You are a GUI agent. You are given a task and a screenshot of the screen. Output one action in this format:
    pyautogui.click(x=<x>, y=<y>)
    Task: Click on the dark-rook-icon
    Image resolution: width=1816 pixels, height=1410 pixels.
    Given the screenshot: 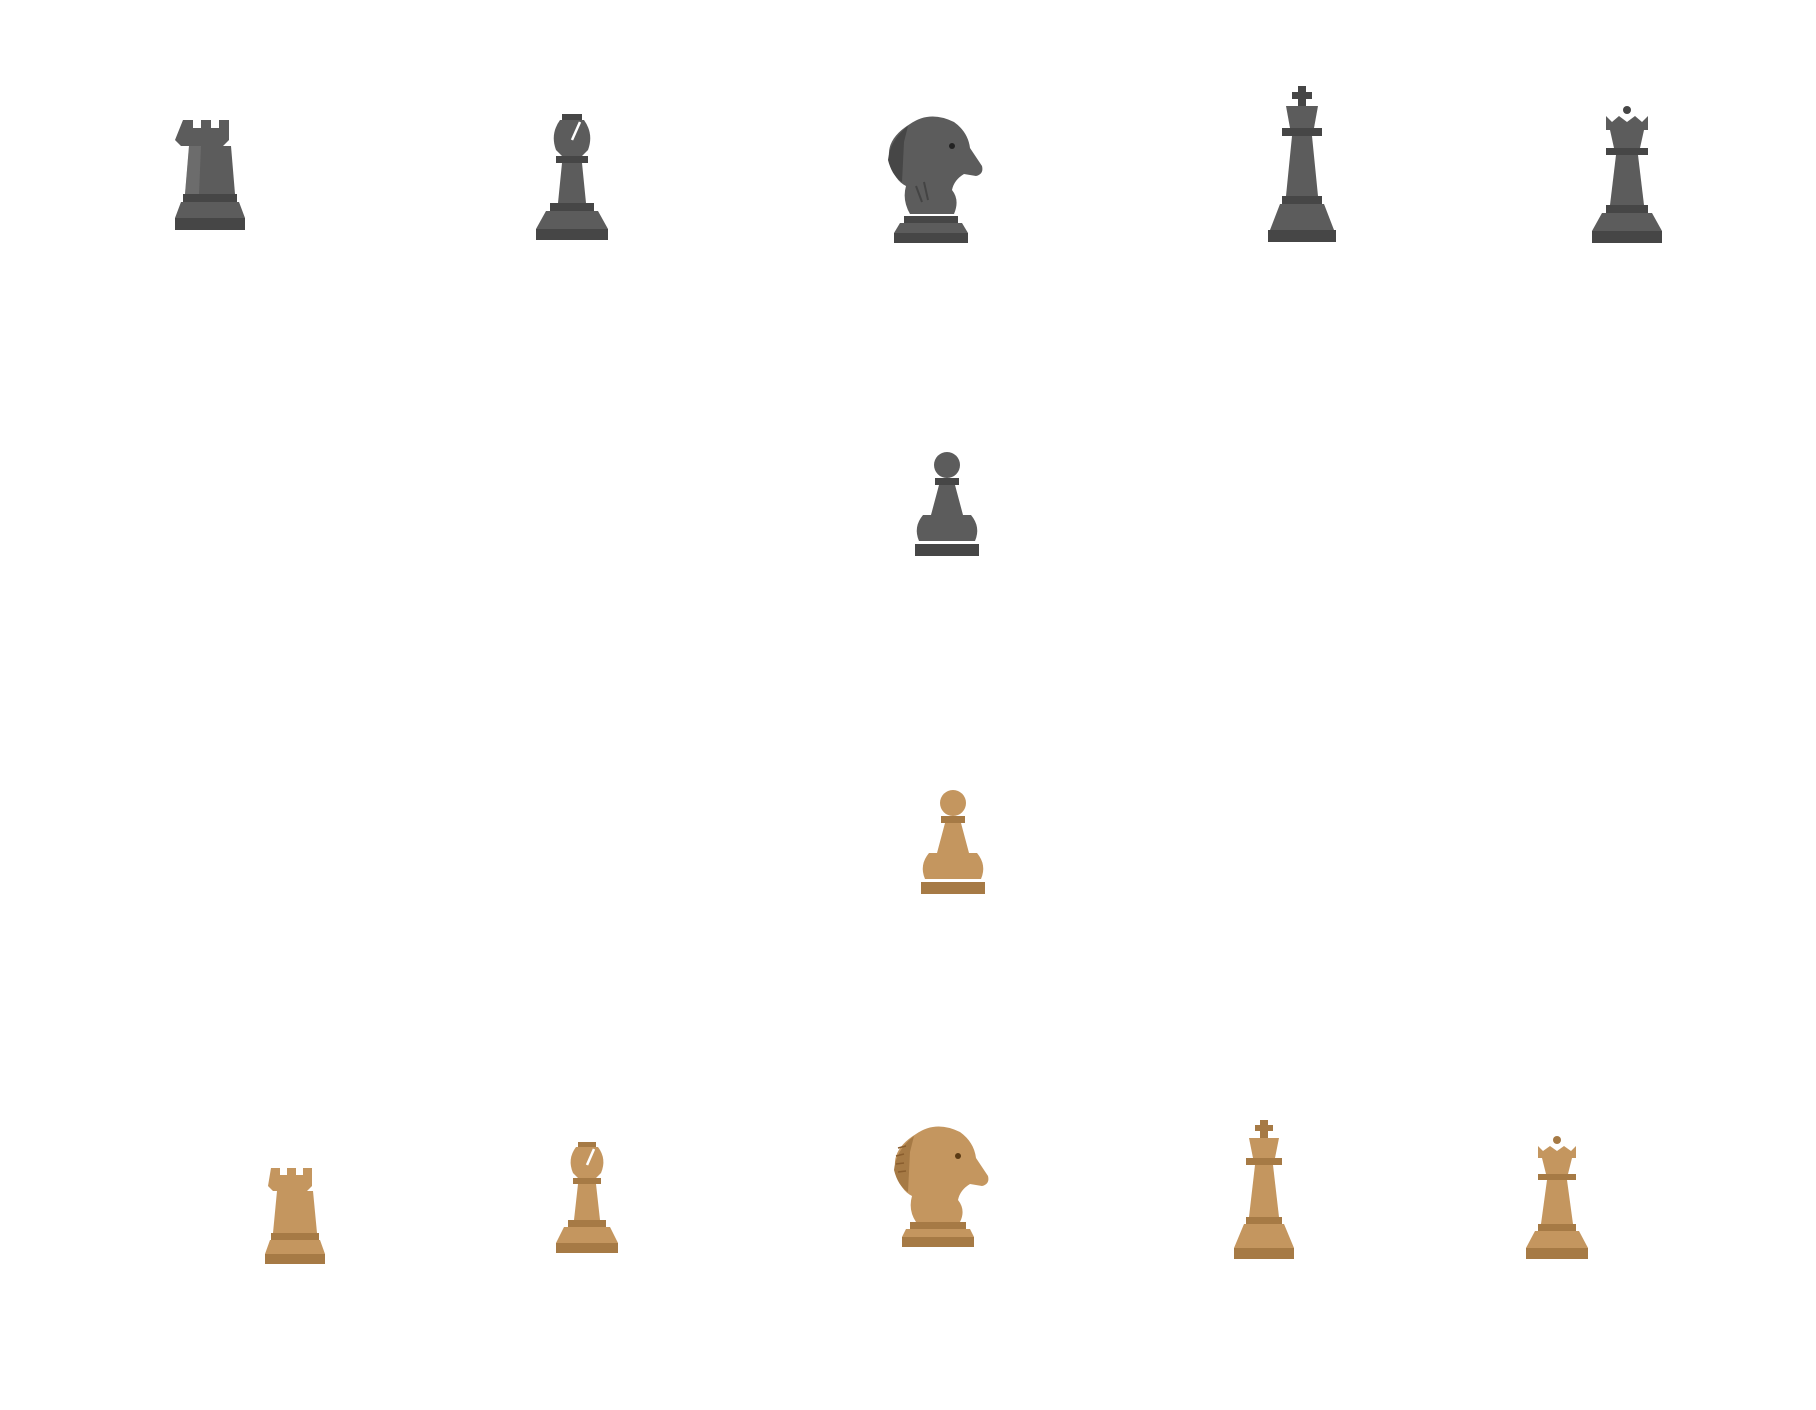 What is the action you would take?
    pyautogui.click(x=210, y=175)
    